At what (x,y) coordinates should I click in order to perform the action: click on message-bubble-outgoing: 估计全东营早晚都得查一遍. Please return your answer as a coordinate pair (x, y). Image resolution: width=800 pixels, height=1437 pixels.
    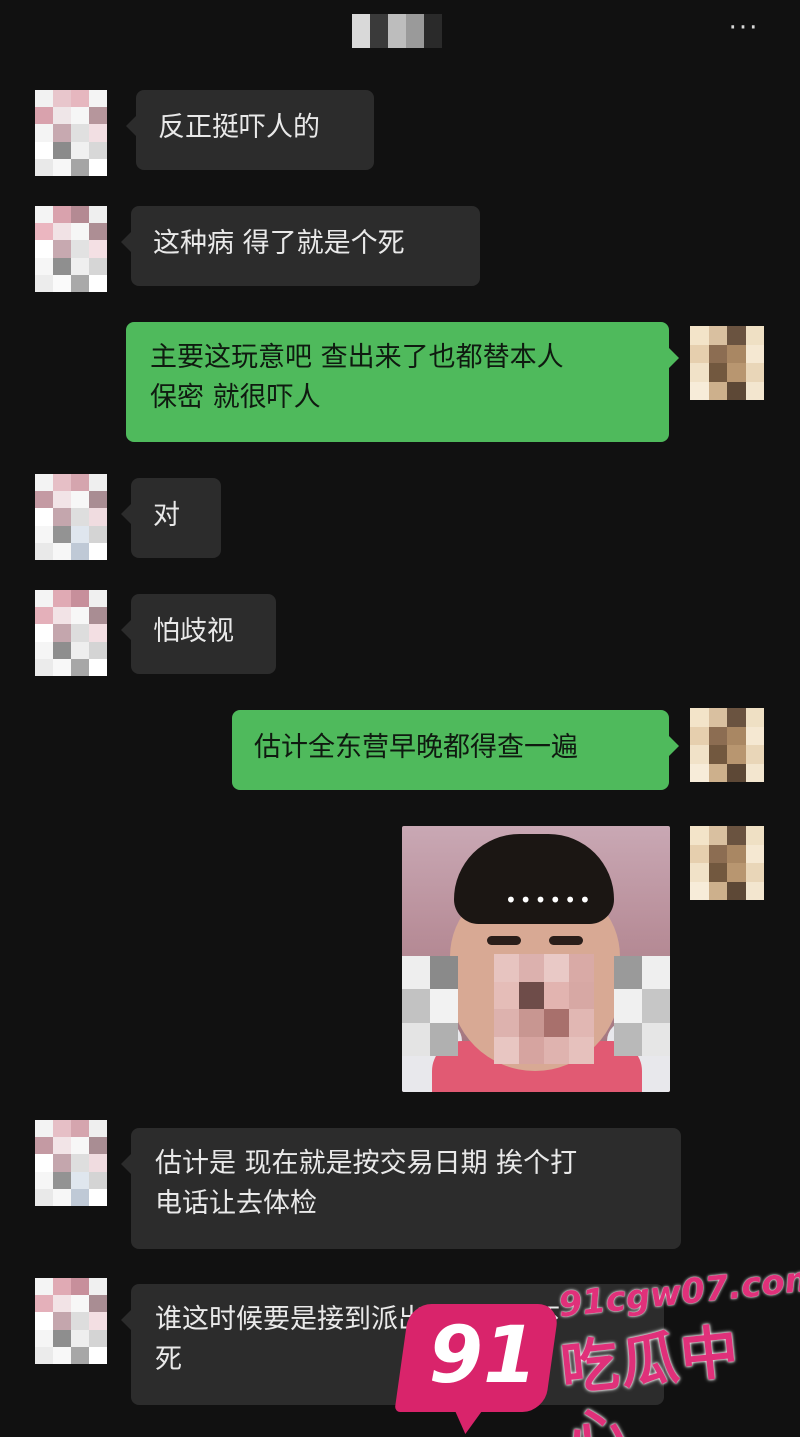
    Looking at the image, I should click on (455, 750).